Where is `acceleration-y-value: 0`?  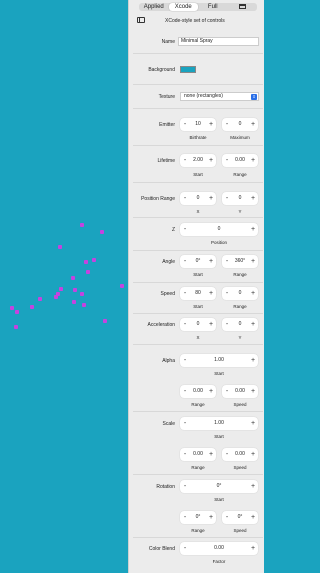
acceleration-y-value: 0 is located at coordinates (240, 324).